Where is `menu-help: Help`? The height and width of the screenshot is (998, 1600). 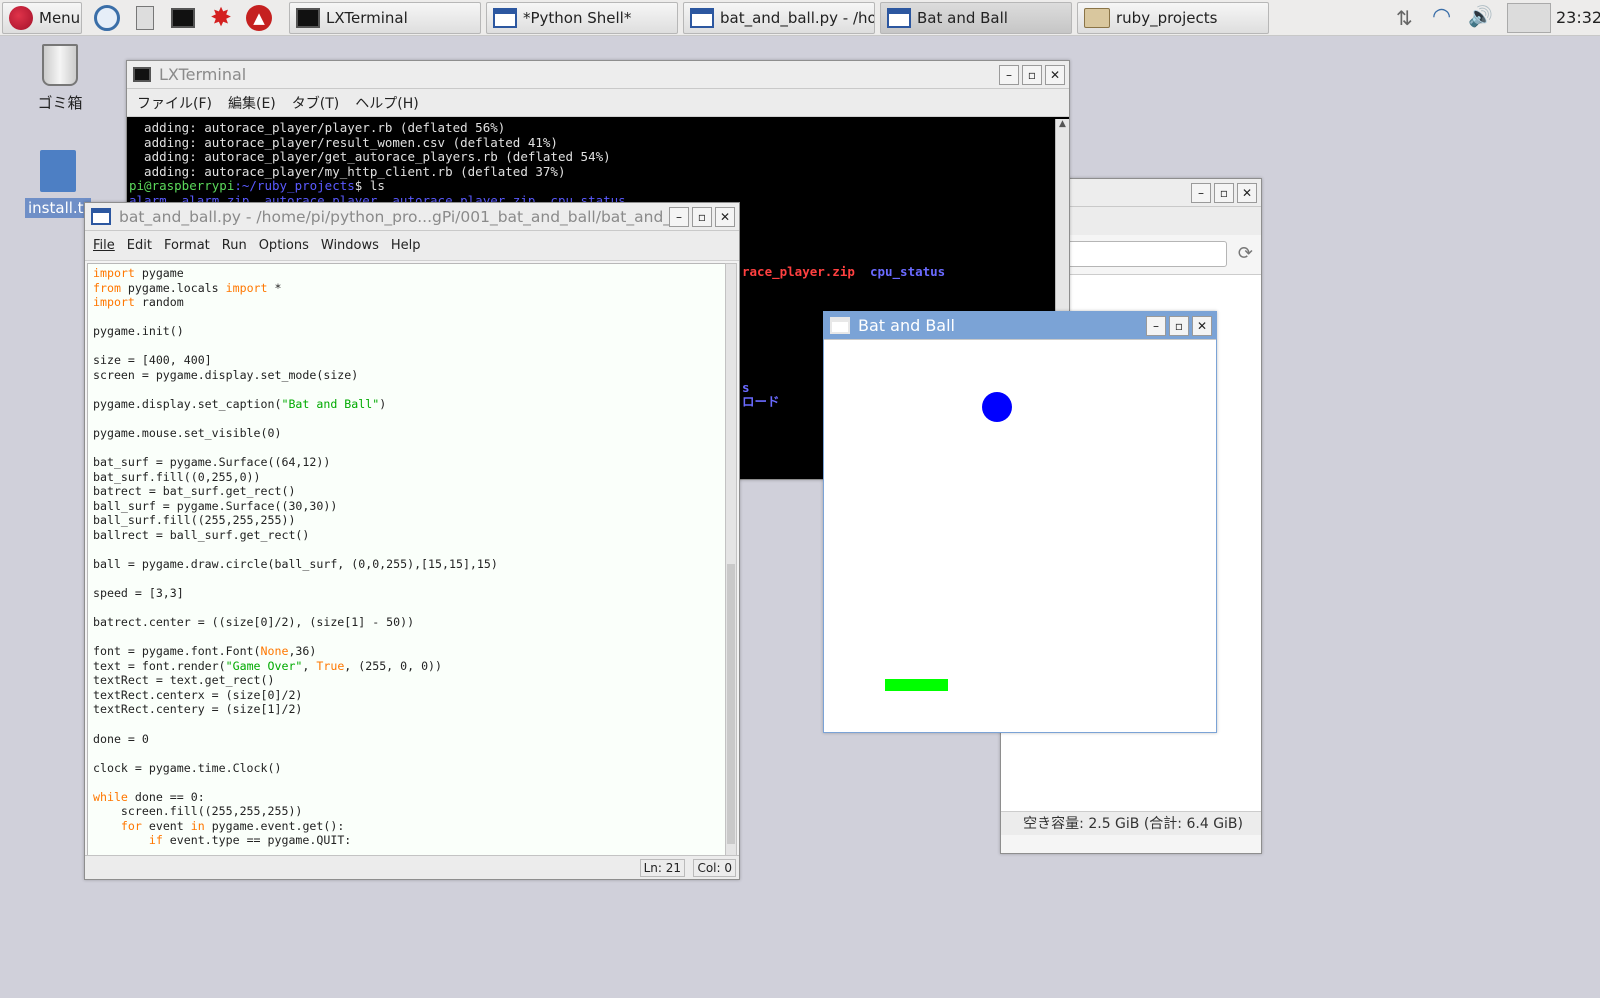
menu-help: Help is located at coordinates (406, 245).